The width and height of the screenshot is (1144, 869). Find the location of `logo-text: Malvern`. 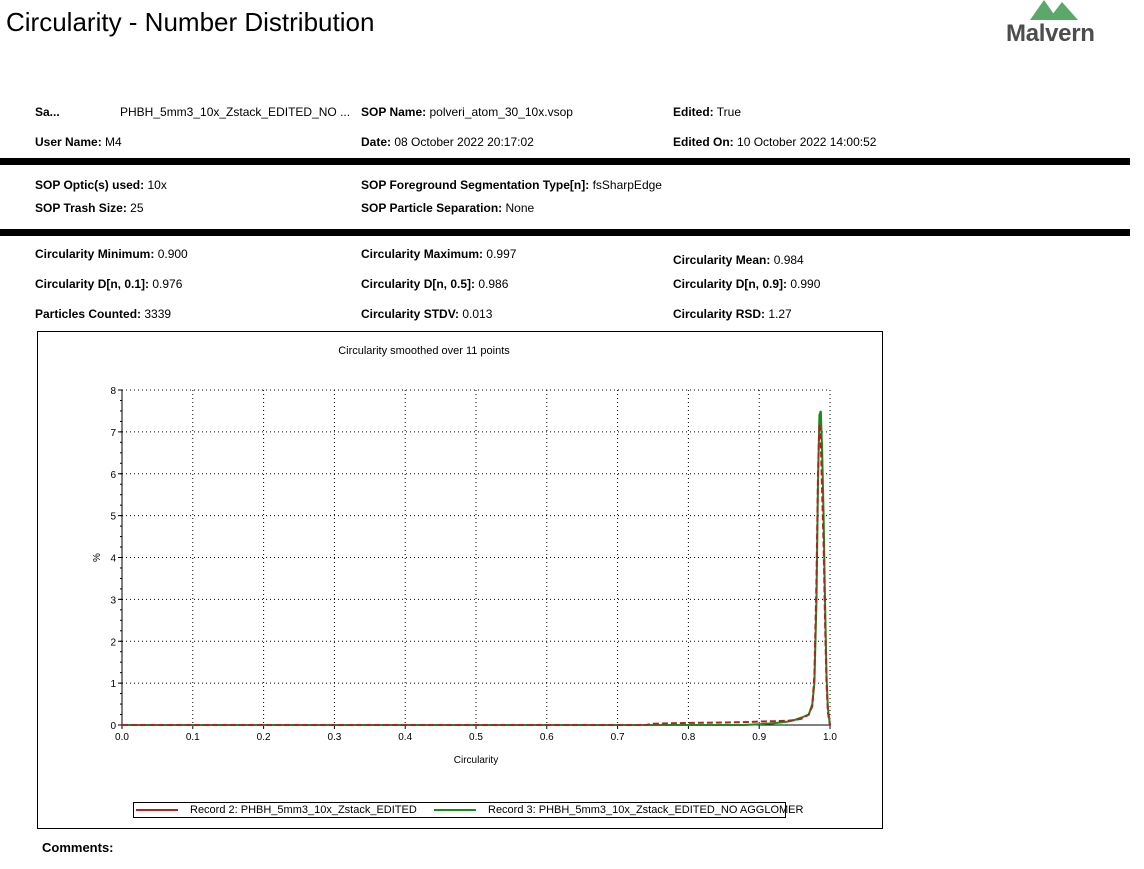

logo-text: Malvern is located at coordinates (1050, 33).